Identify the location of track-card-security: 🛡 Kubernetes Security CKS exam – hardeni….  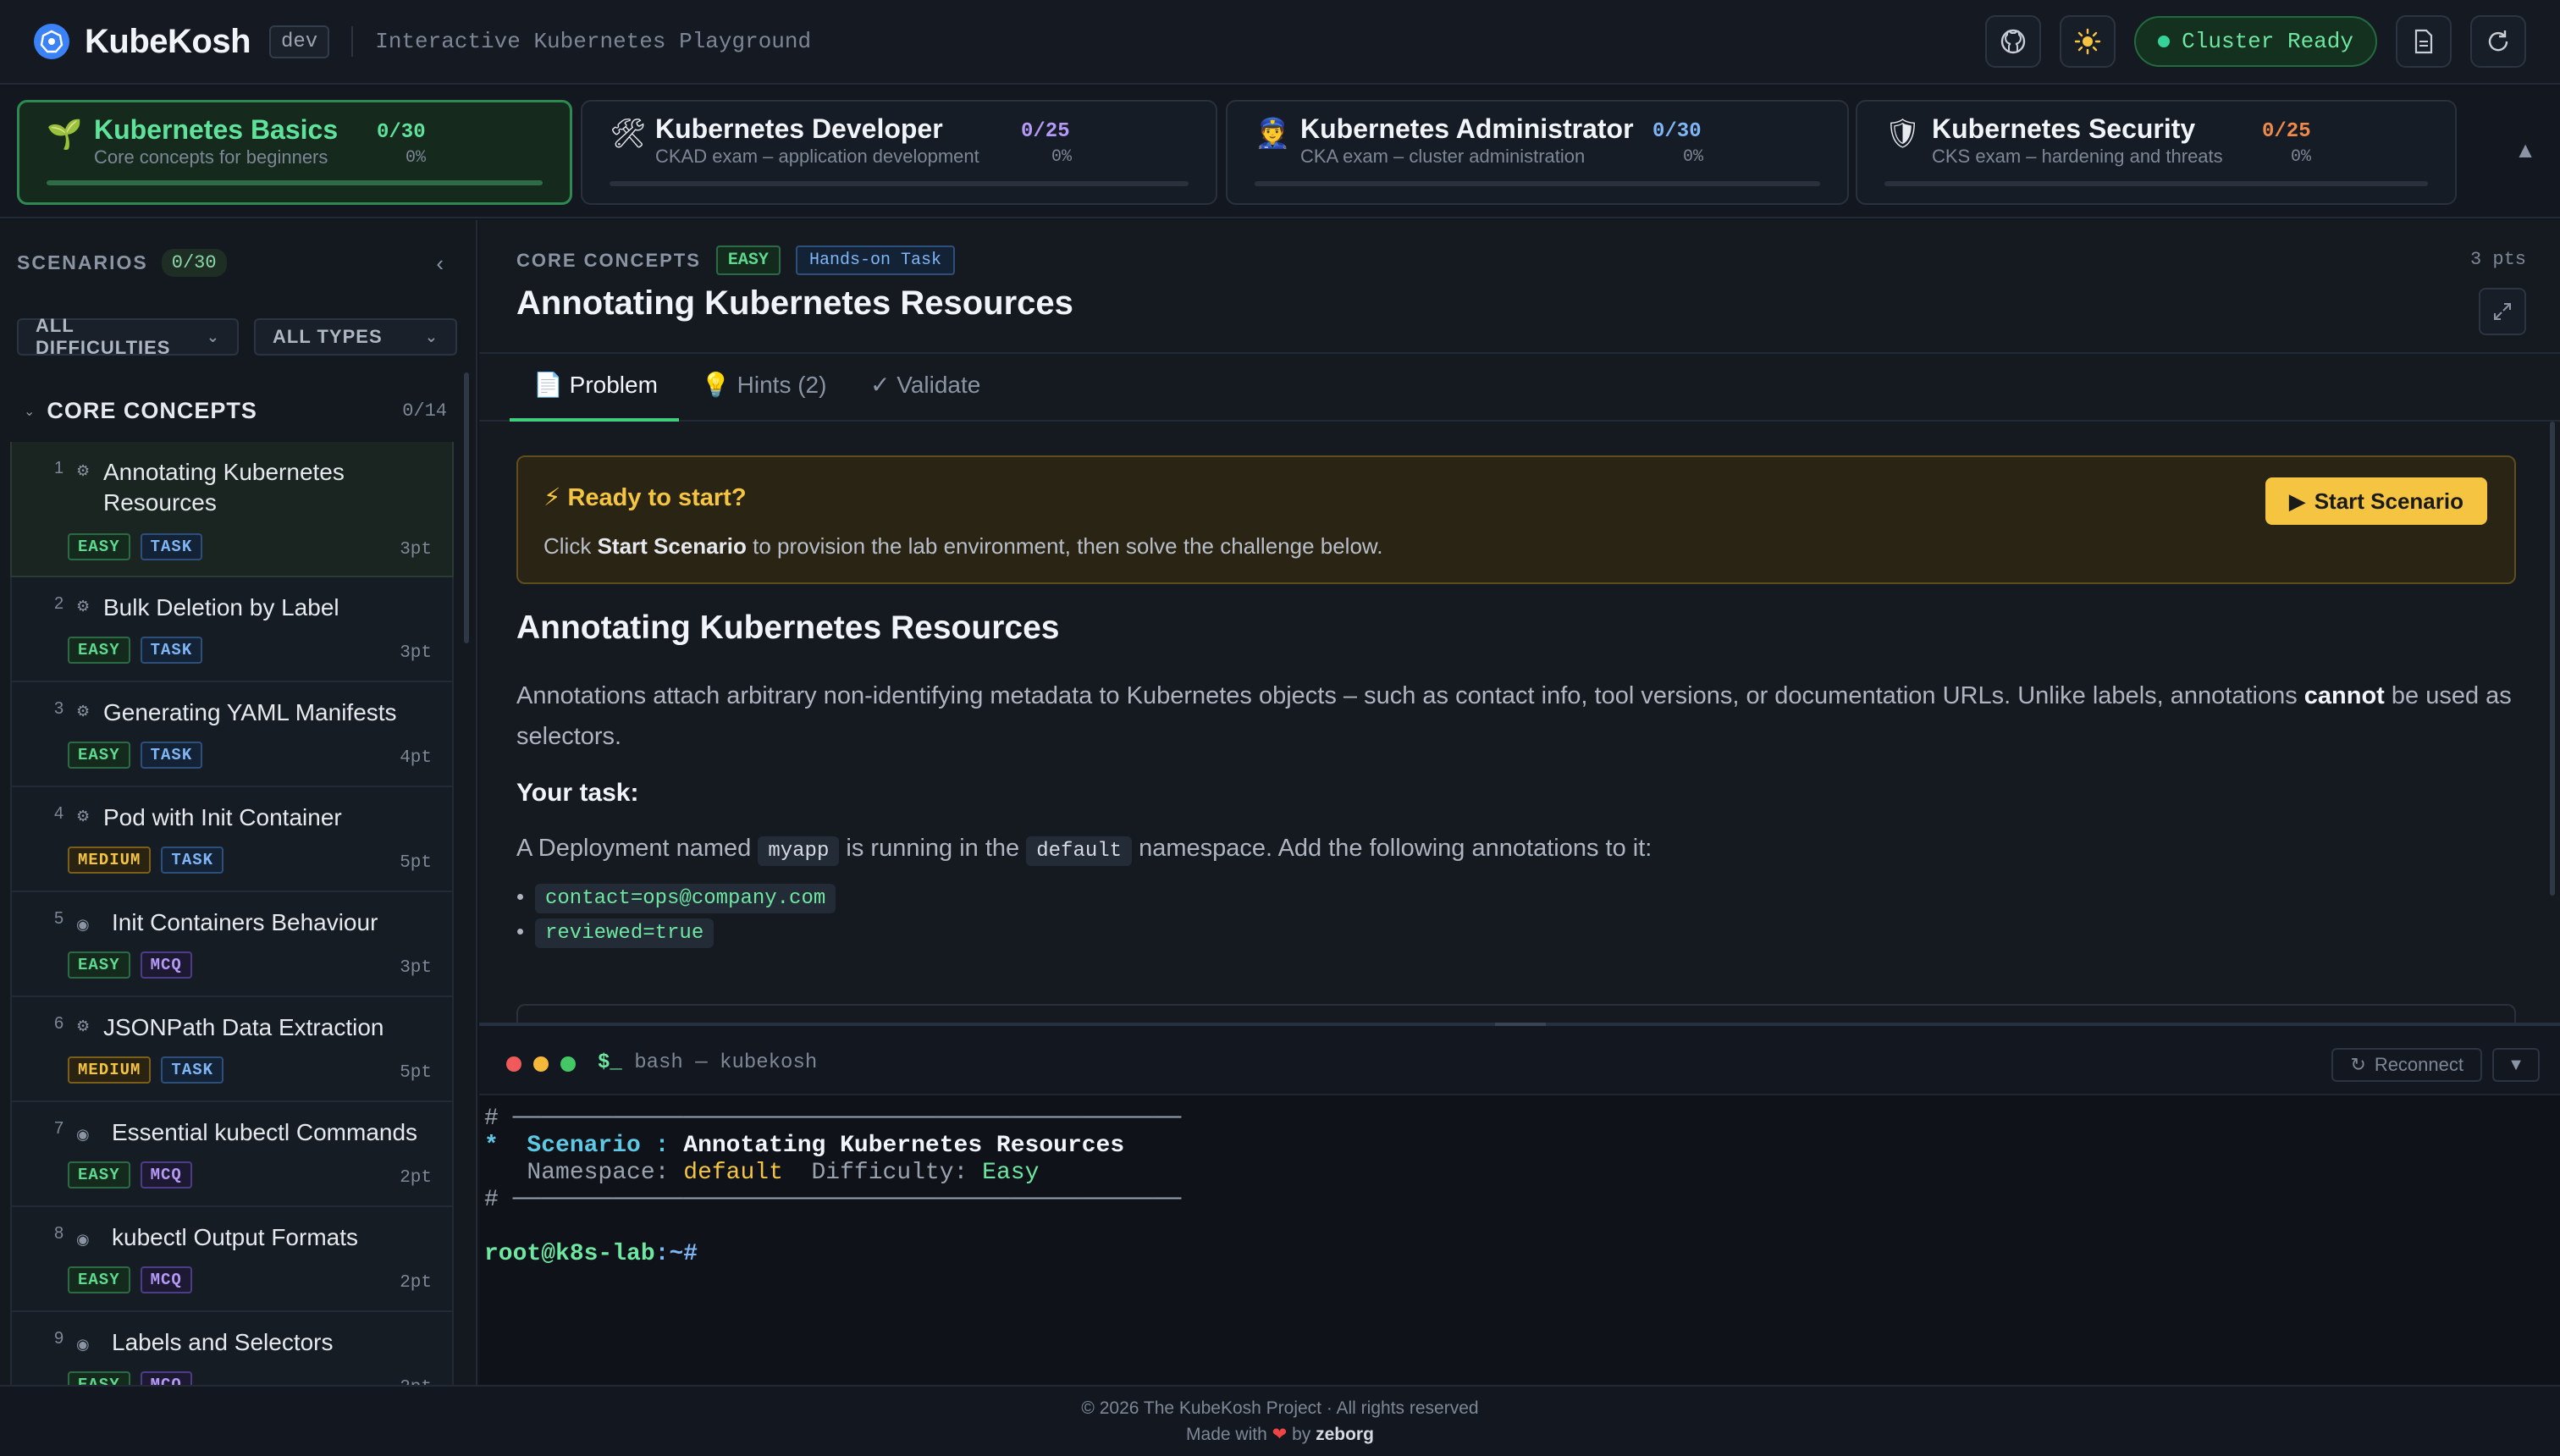
(2156, 152).